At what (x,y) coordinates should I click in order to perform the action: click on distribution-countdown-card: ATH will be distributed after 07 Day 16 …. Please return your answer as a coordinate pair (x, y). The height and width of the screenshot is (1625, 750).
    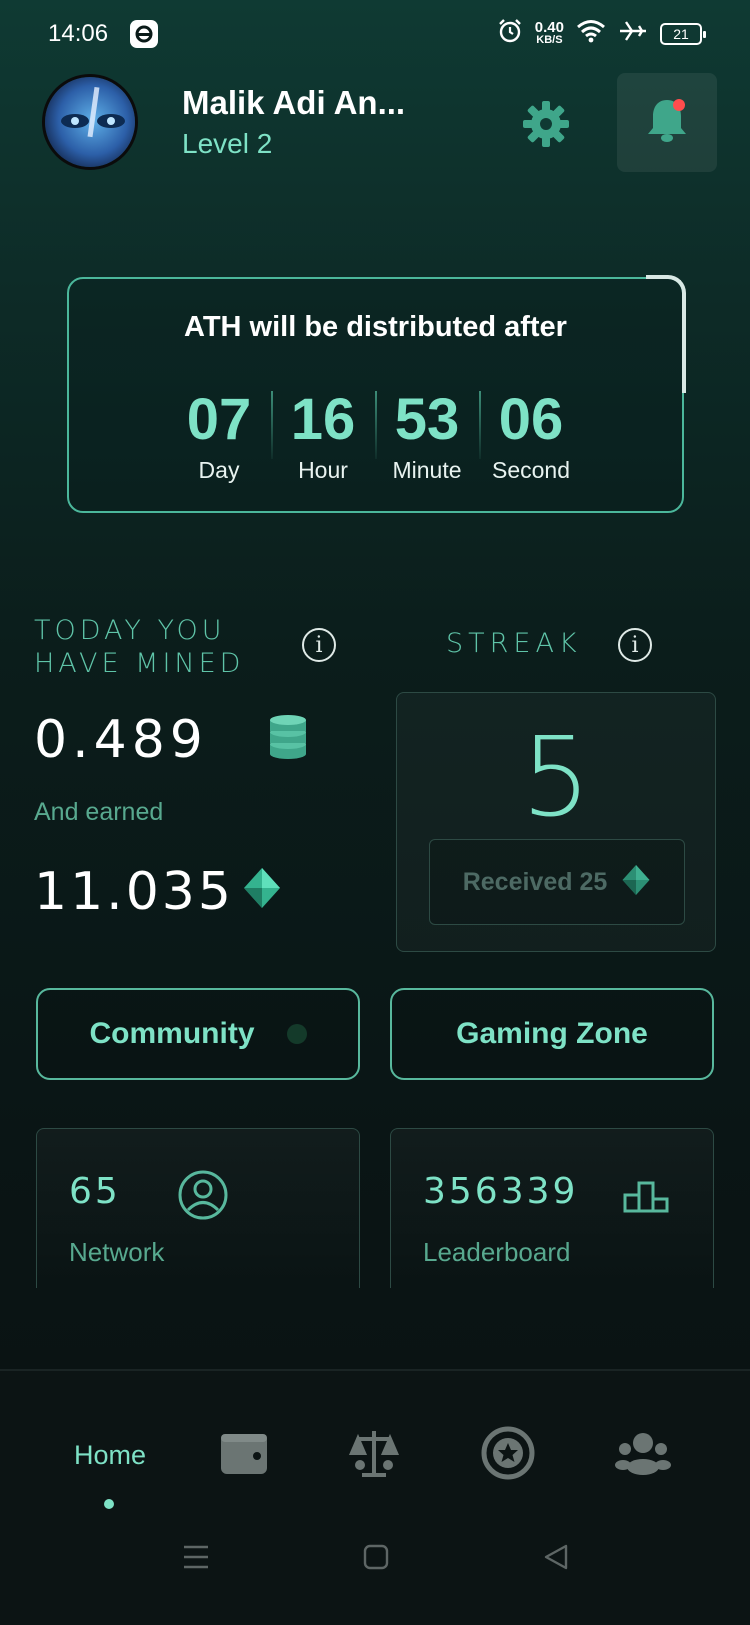
    Looking at the image, I should click on (376, 394).